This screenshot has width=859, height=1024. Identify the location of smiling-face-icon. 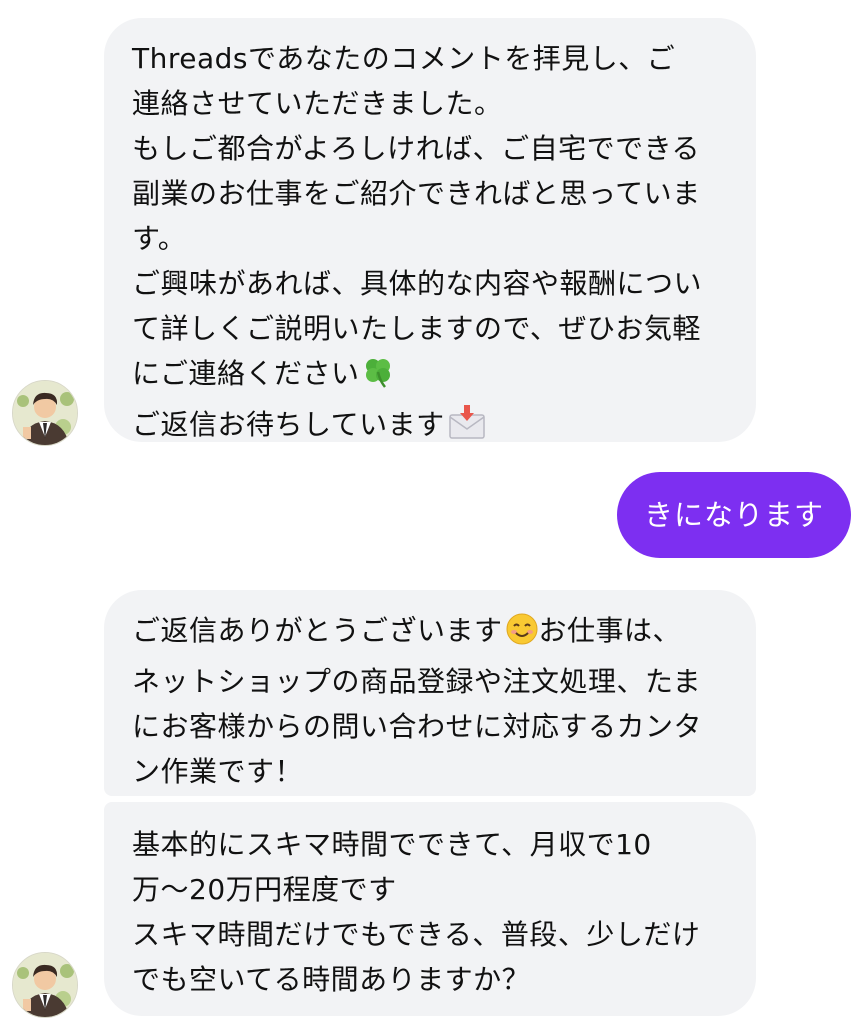
(522, 635).